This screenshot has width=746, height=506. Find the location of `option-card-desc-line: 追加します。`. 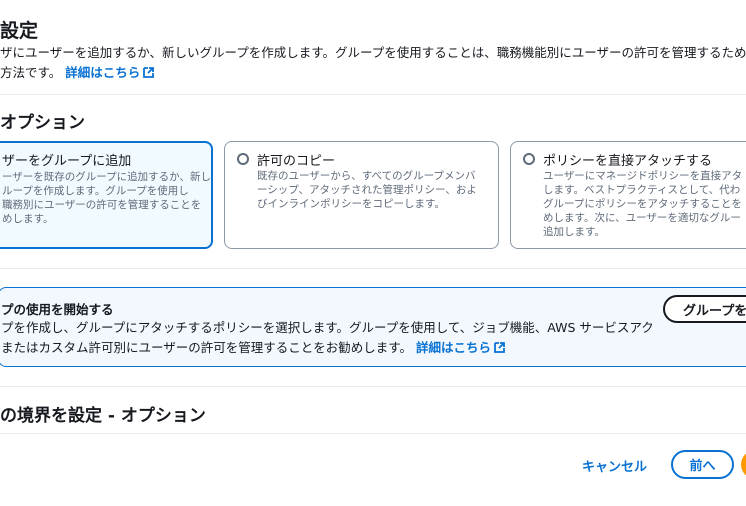

option-card-desc-line: 追加します。 is located at coordinates (574, 232).